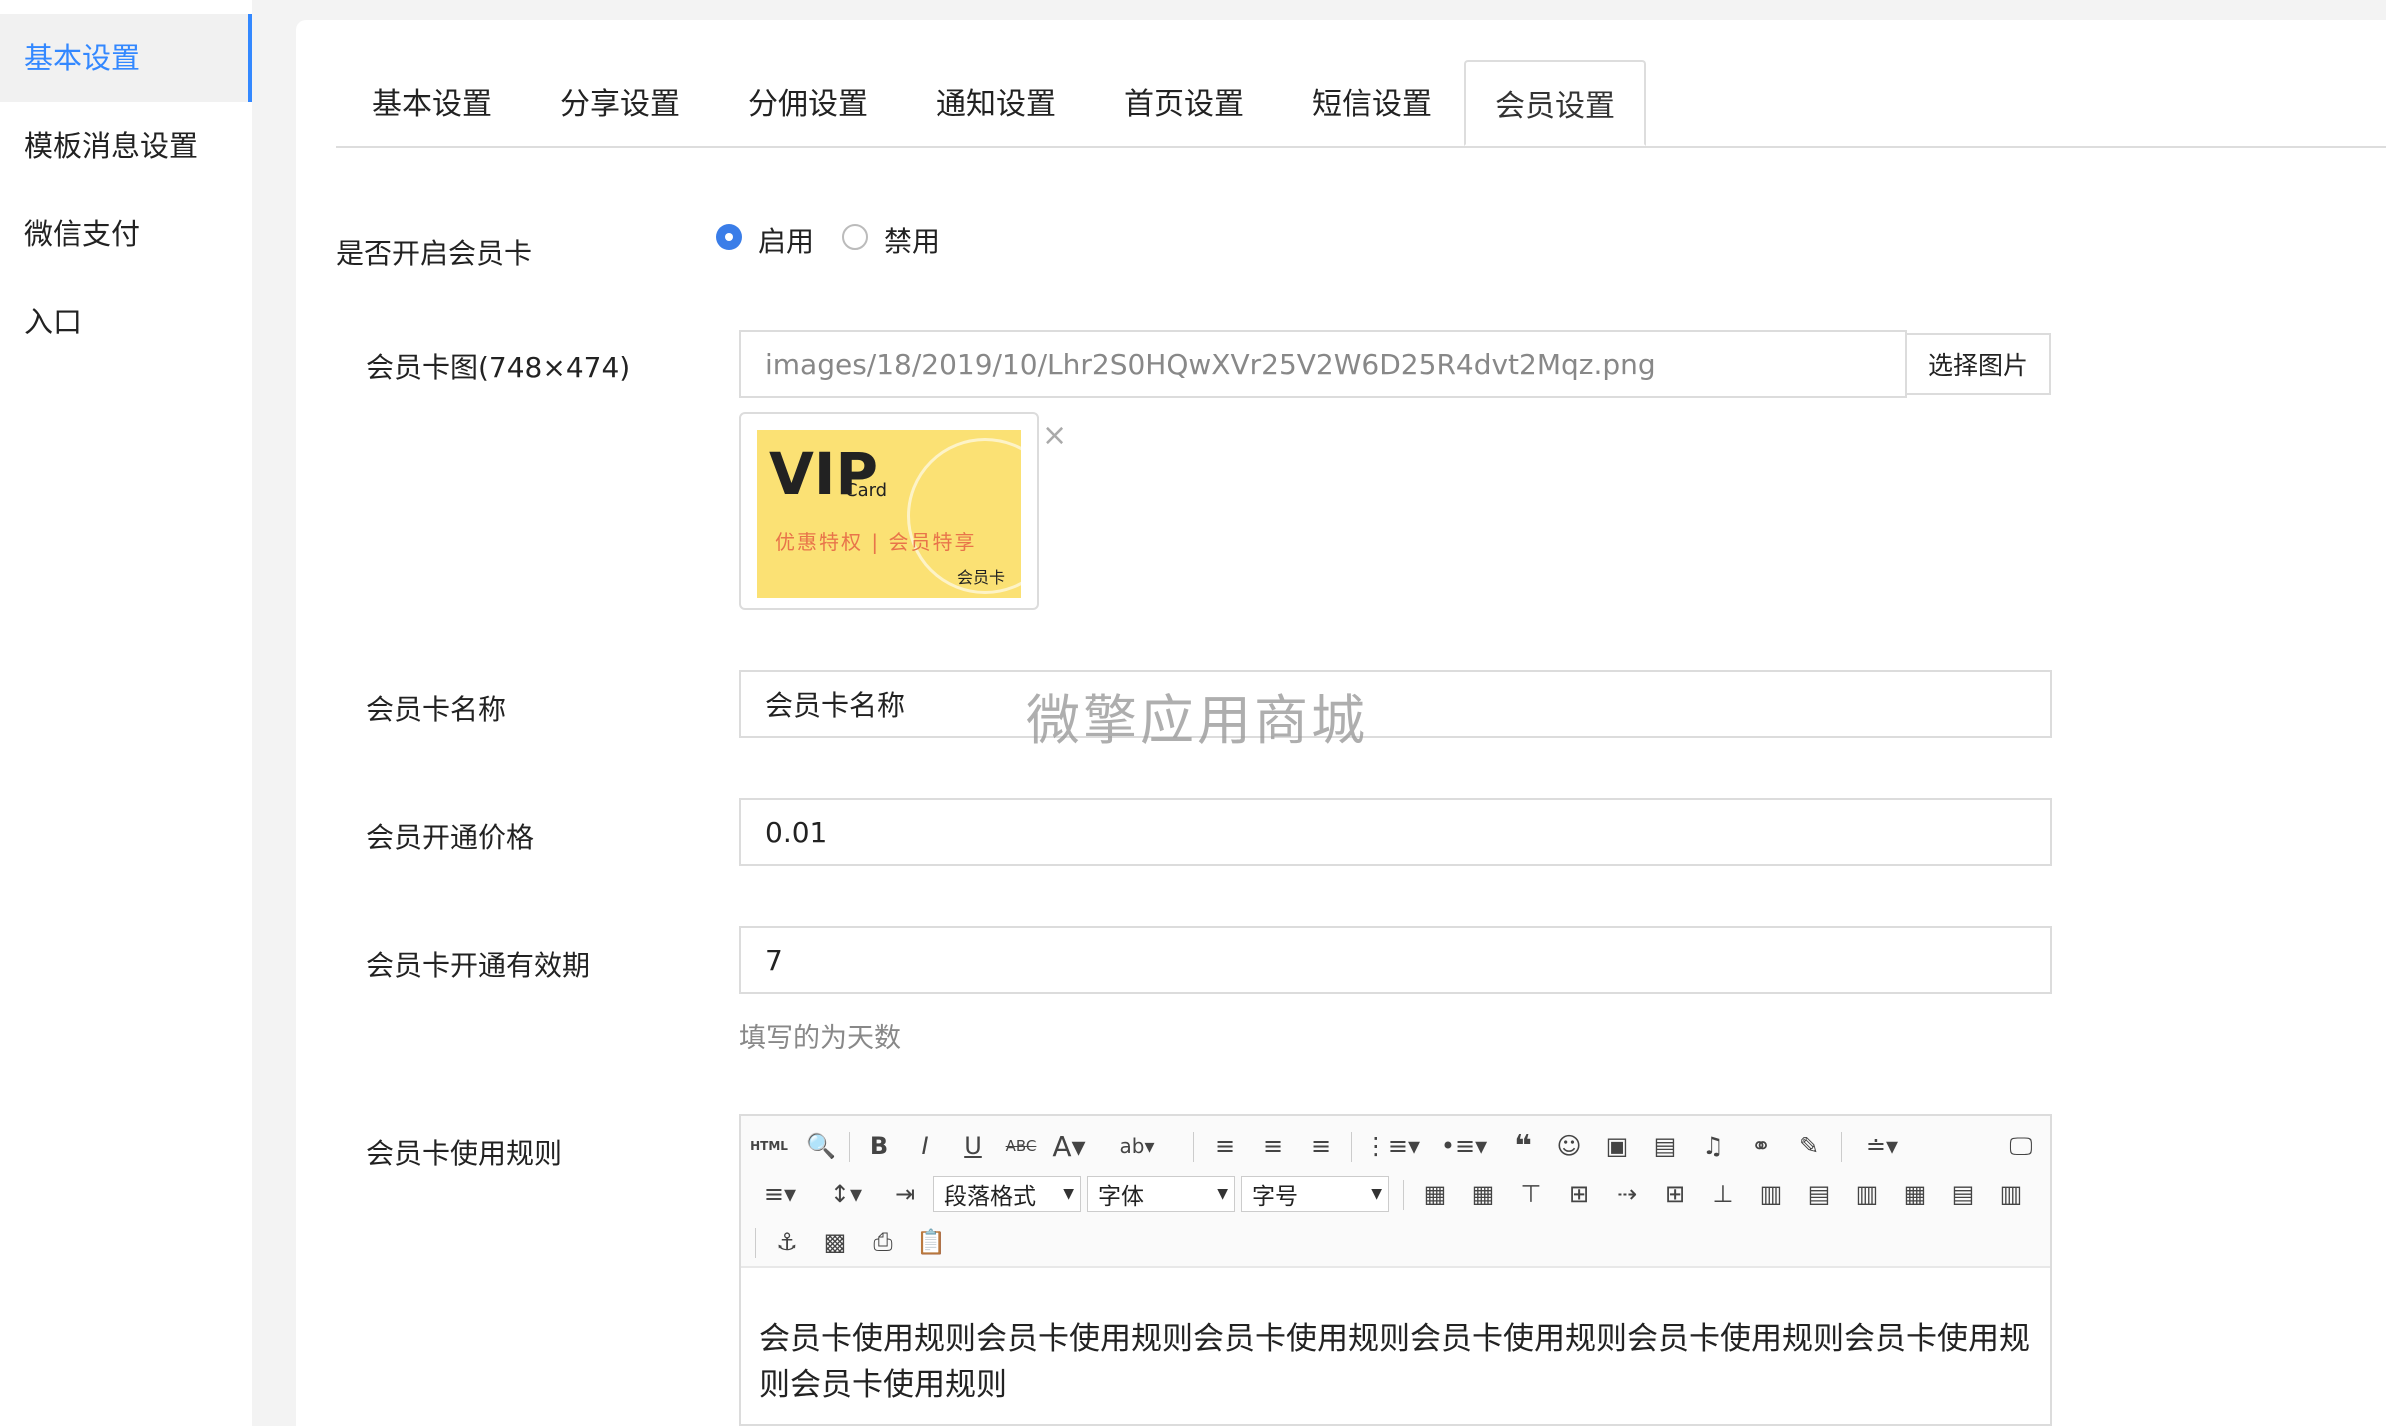 Image resolution: width=2386 pixels, height=1426 pixels. I want to click on fullscreen-icon: 🖵, so click(2021, 1146).